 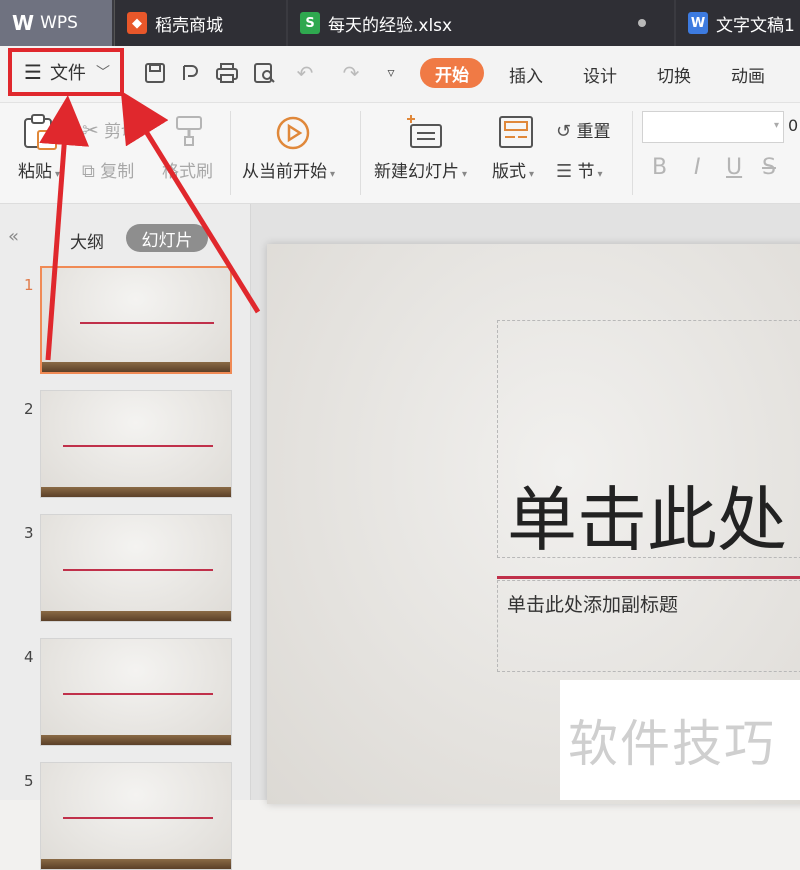 I want to click on tab-animation: 动画, so click(x=748, y=74).